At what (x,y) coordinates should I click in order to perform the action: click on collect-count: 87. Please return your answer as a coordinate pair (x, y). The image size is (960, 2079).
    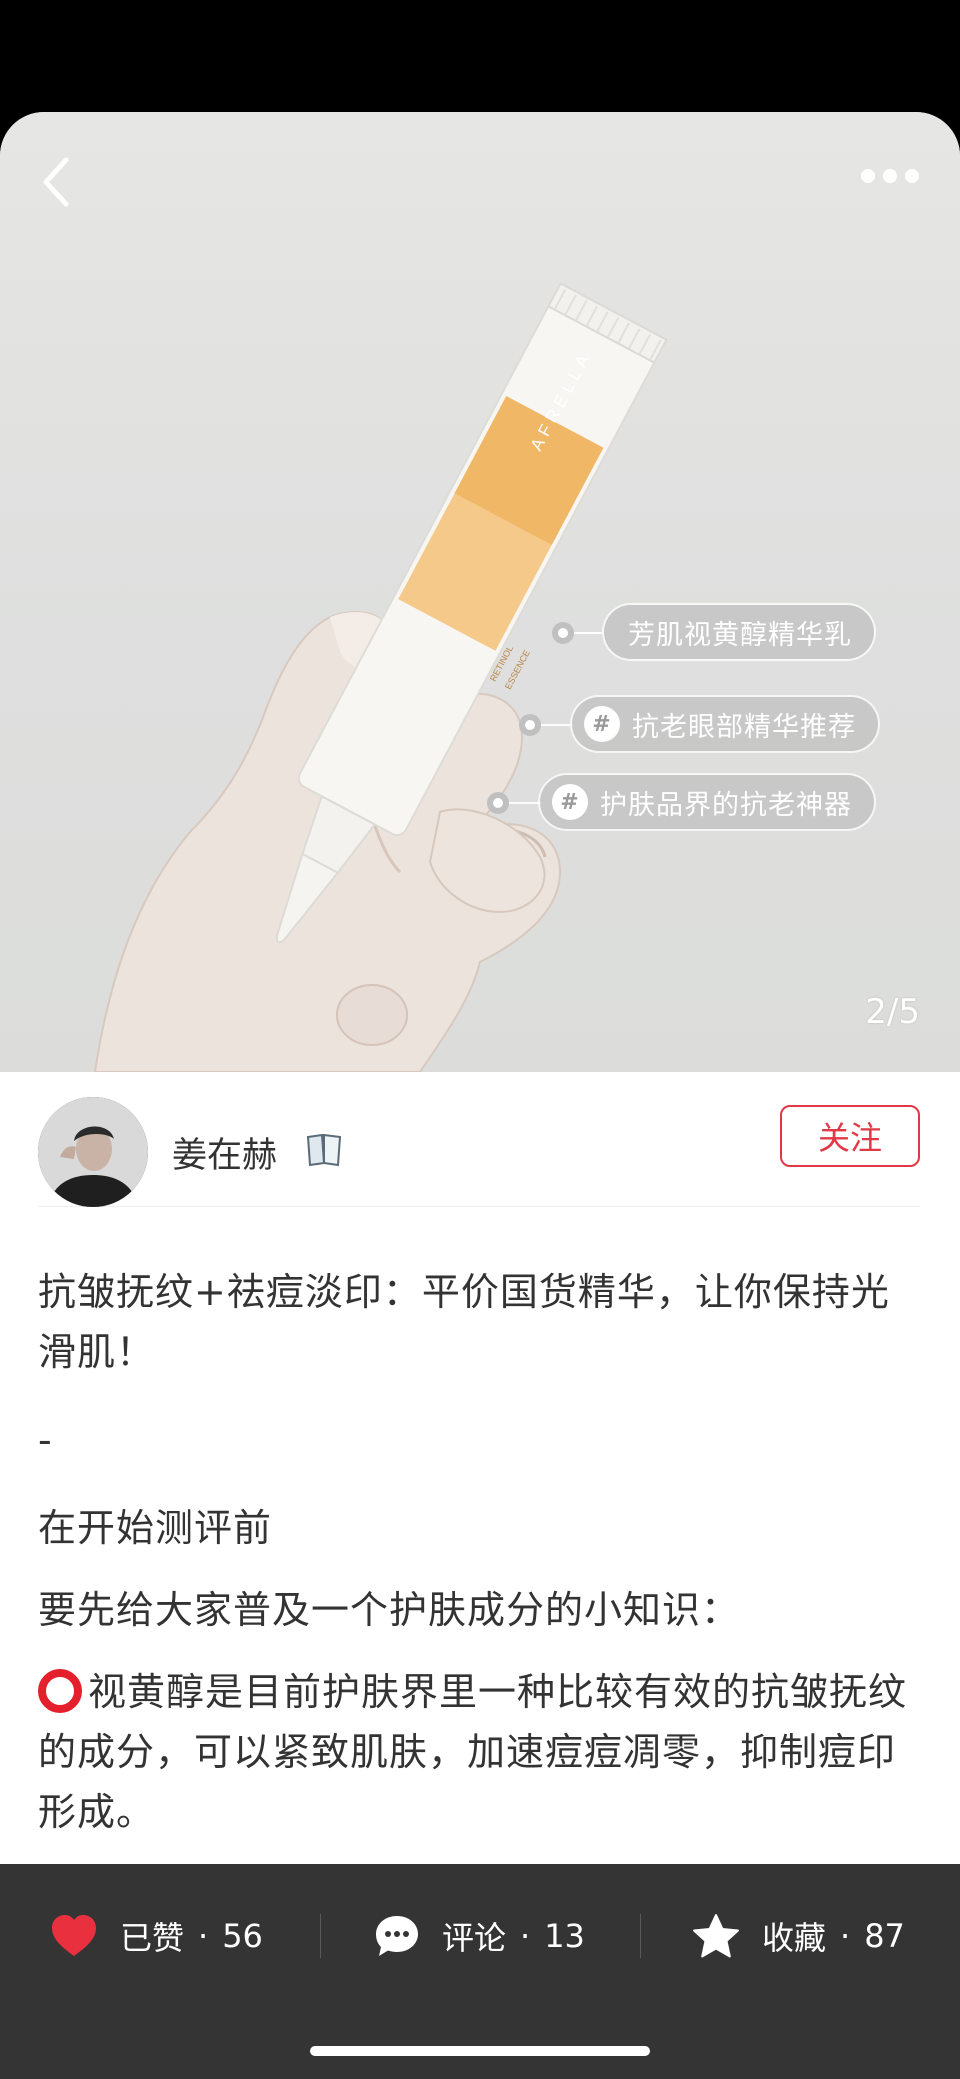
    Looking at the image, I should click on (884, 1936).